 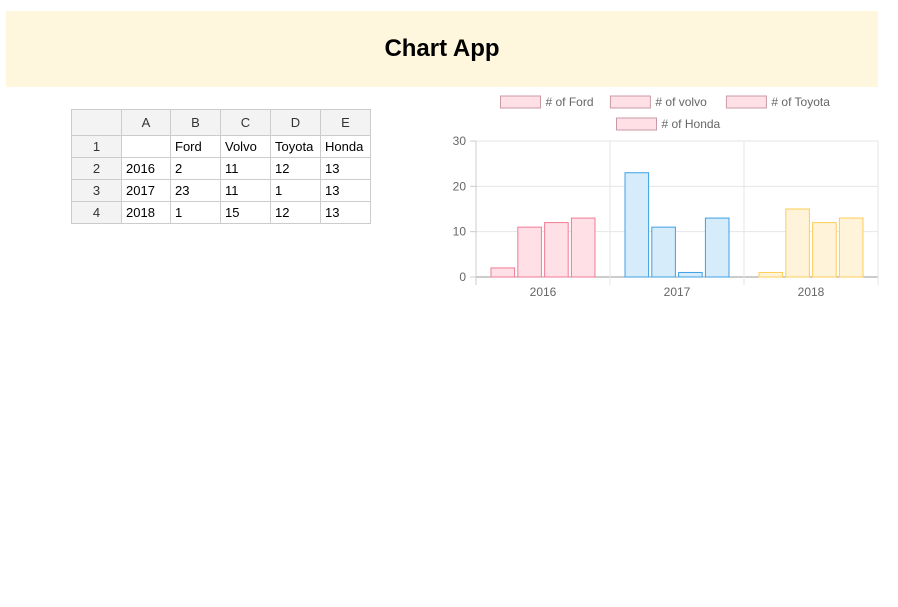 What do you see at coordinates (96, 212) in the screenshot?
I see `row-header: 4` at bounding box center [96, 212].